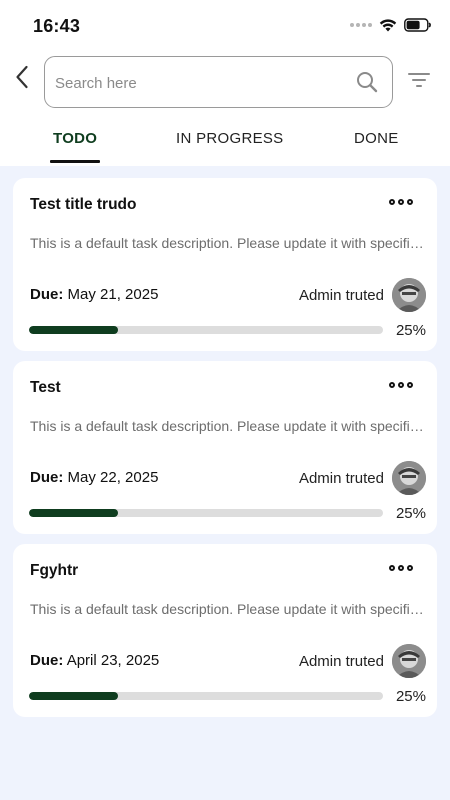 The image size is (450, 800). What do you see at coordinates (113, 660) in the screenshot?
I see `due-date-value: April 23, 2025` at bounding box center [113, 660].